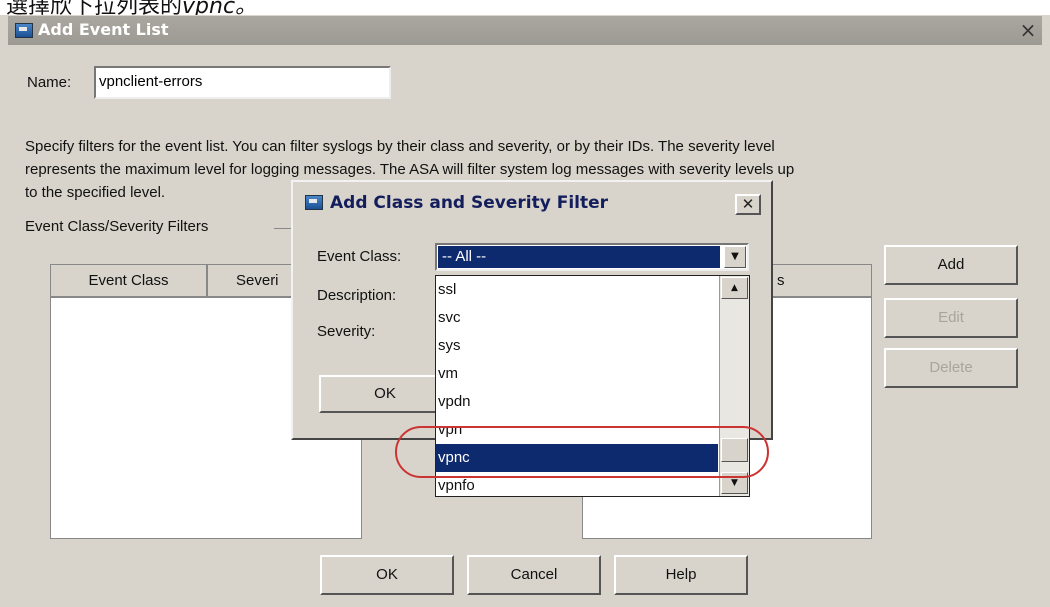  Describe the element at coordinates (735, 257) in the screenshot. I see `chevron-down-icon: ▼` at that location.